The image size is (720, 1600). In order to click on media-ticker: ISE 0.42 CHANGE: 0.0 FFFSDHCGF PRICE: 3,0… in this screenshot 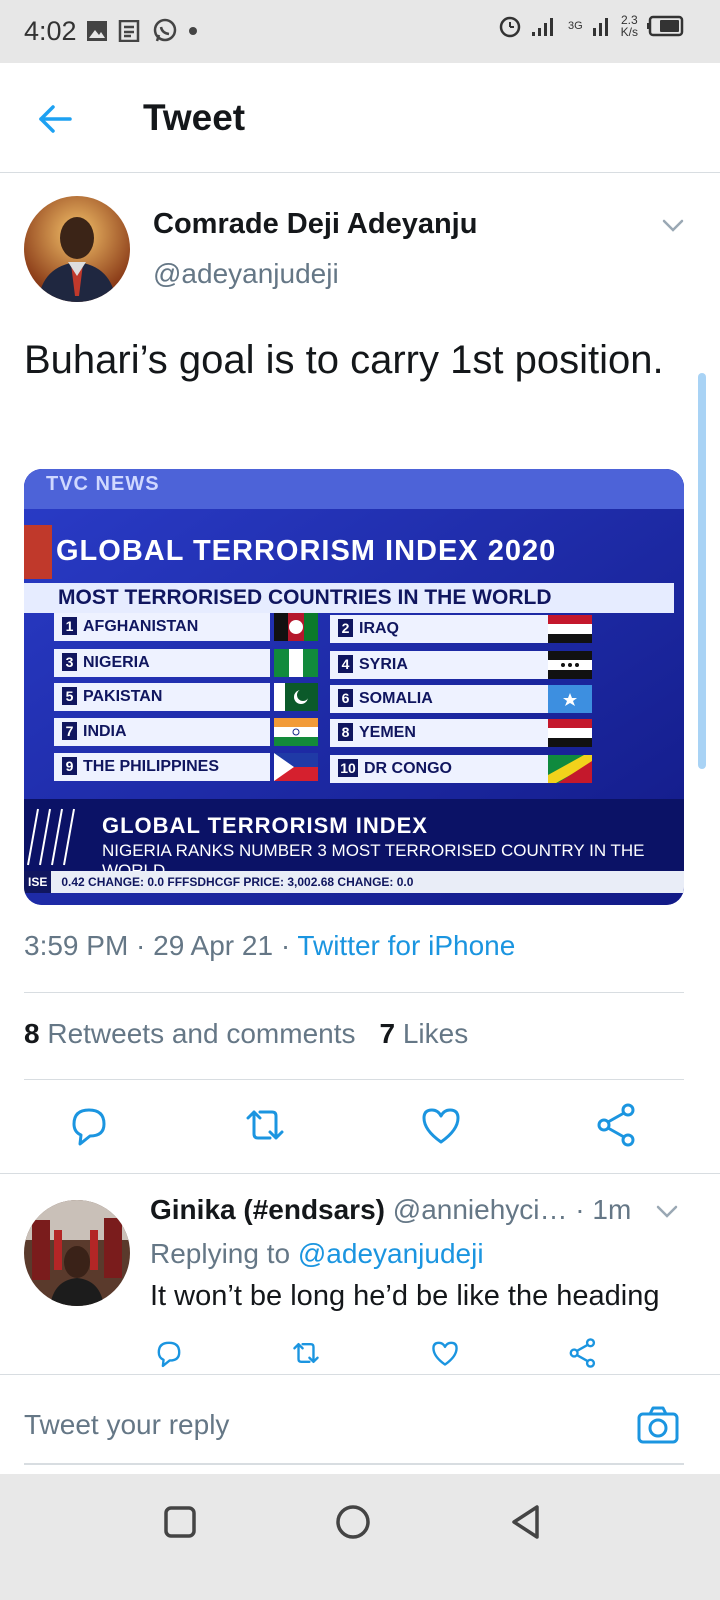, I will do `click(354, 882)`.